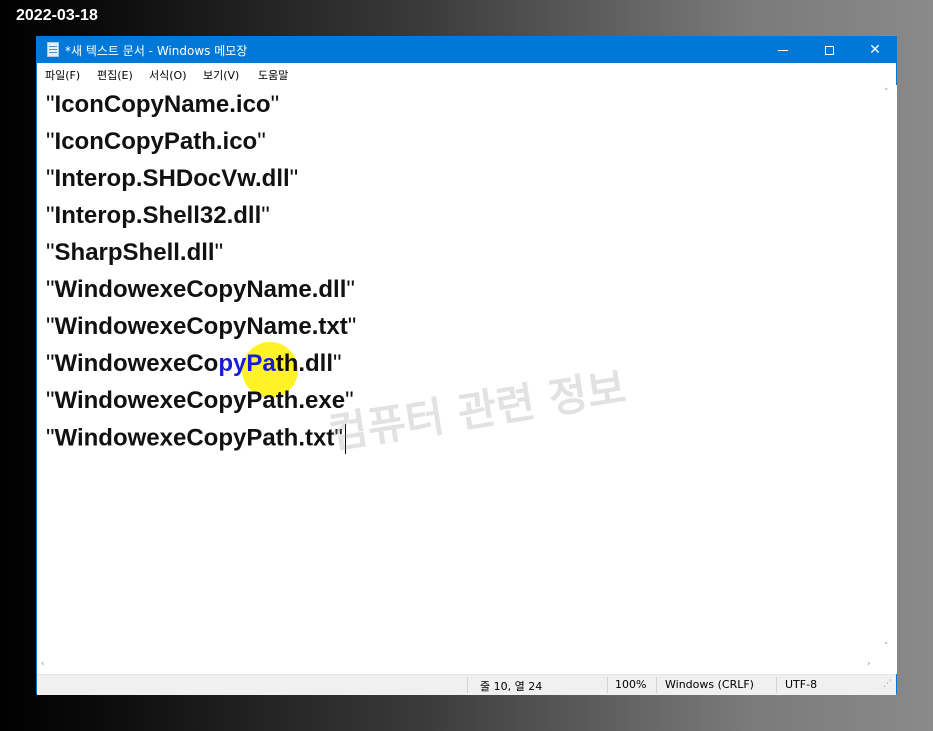 The width and height of the screenshot is (933, 731). I want to click on menu-view: 보기(V), so click(221, 75).